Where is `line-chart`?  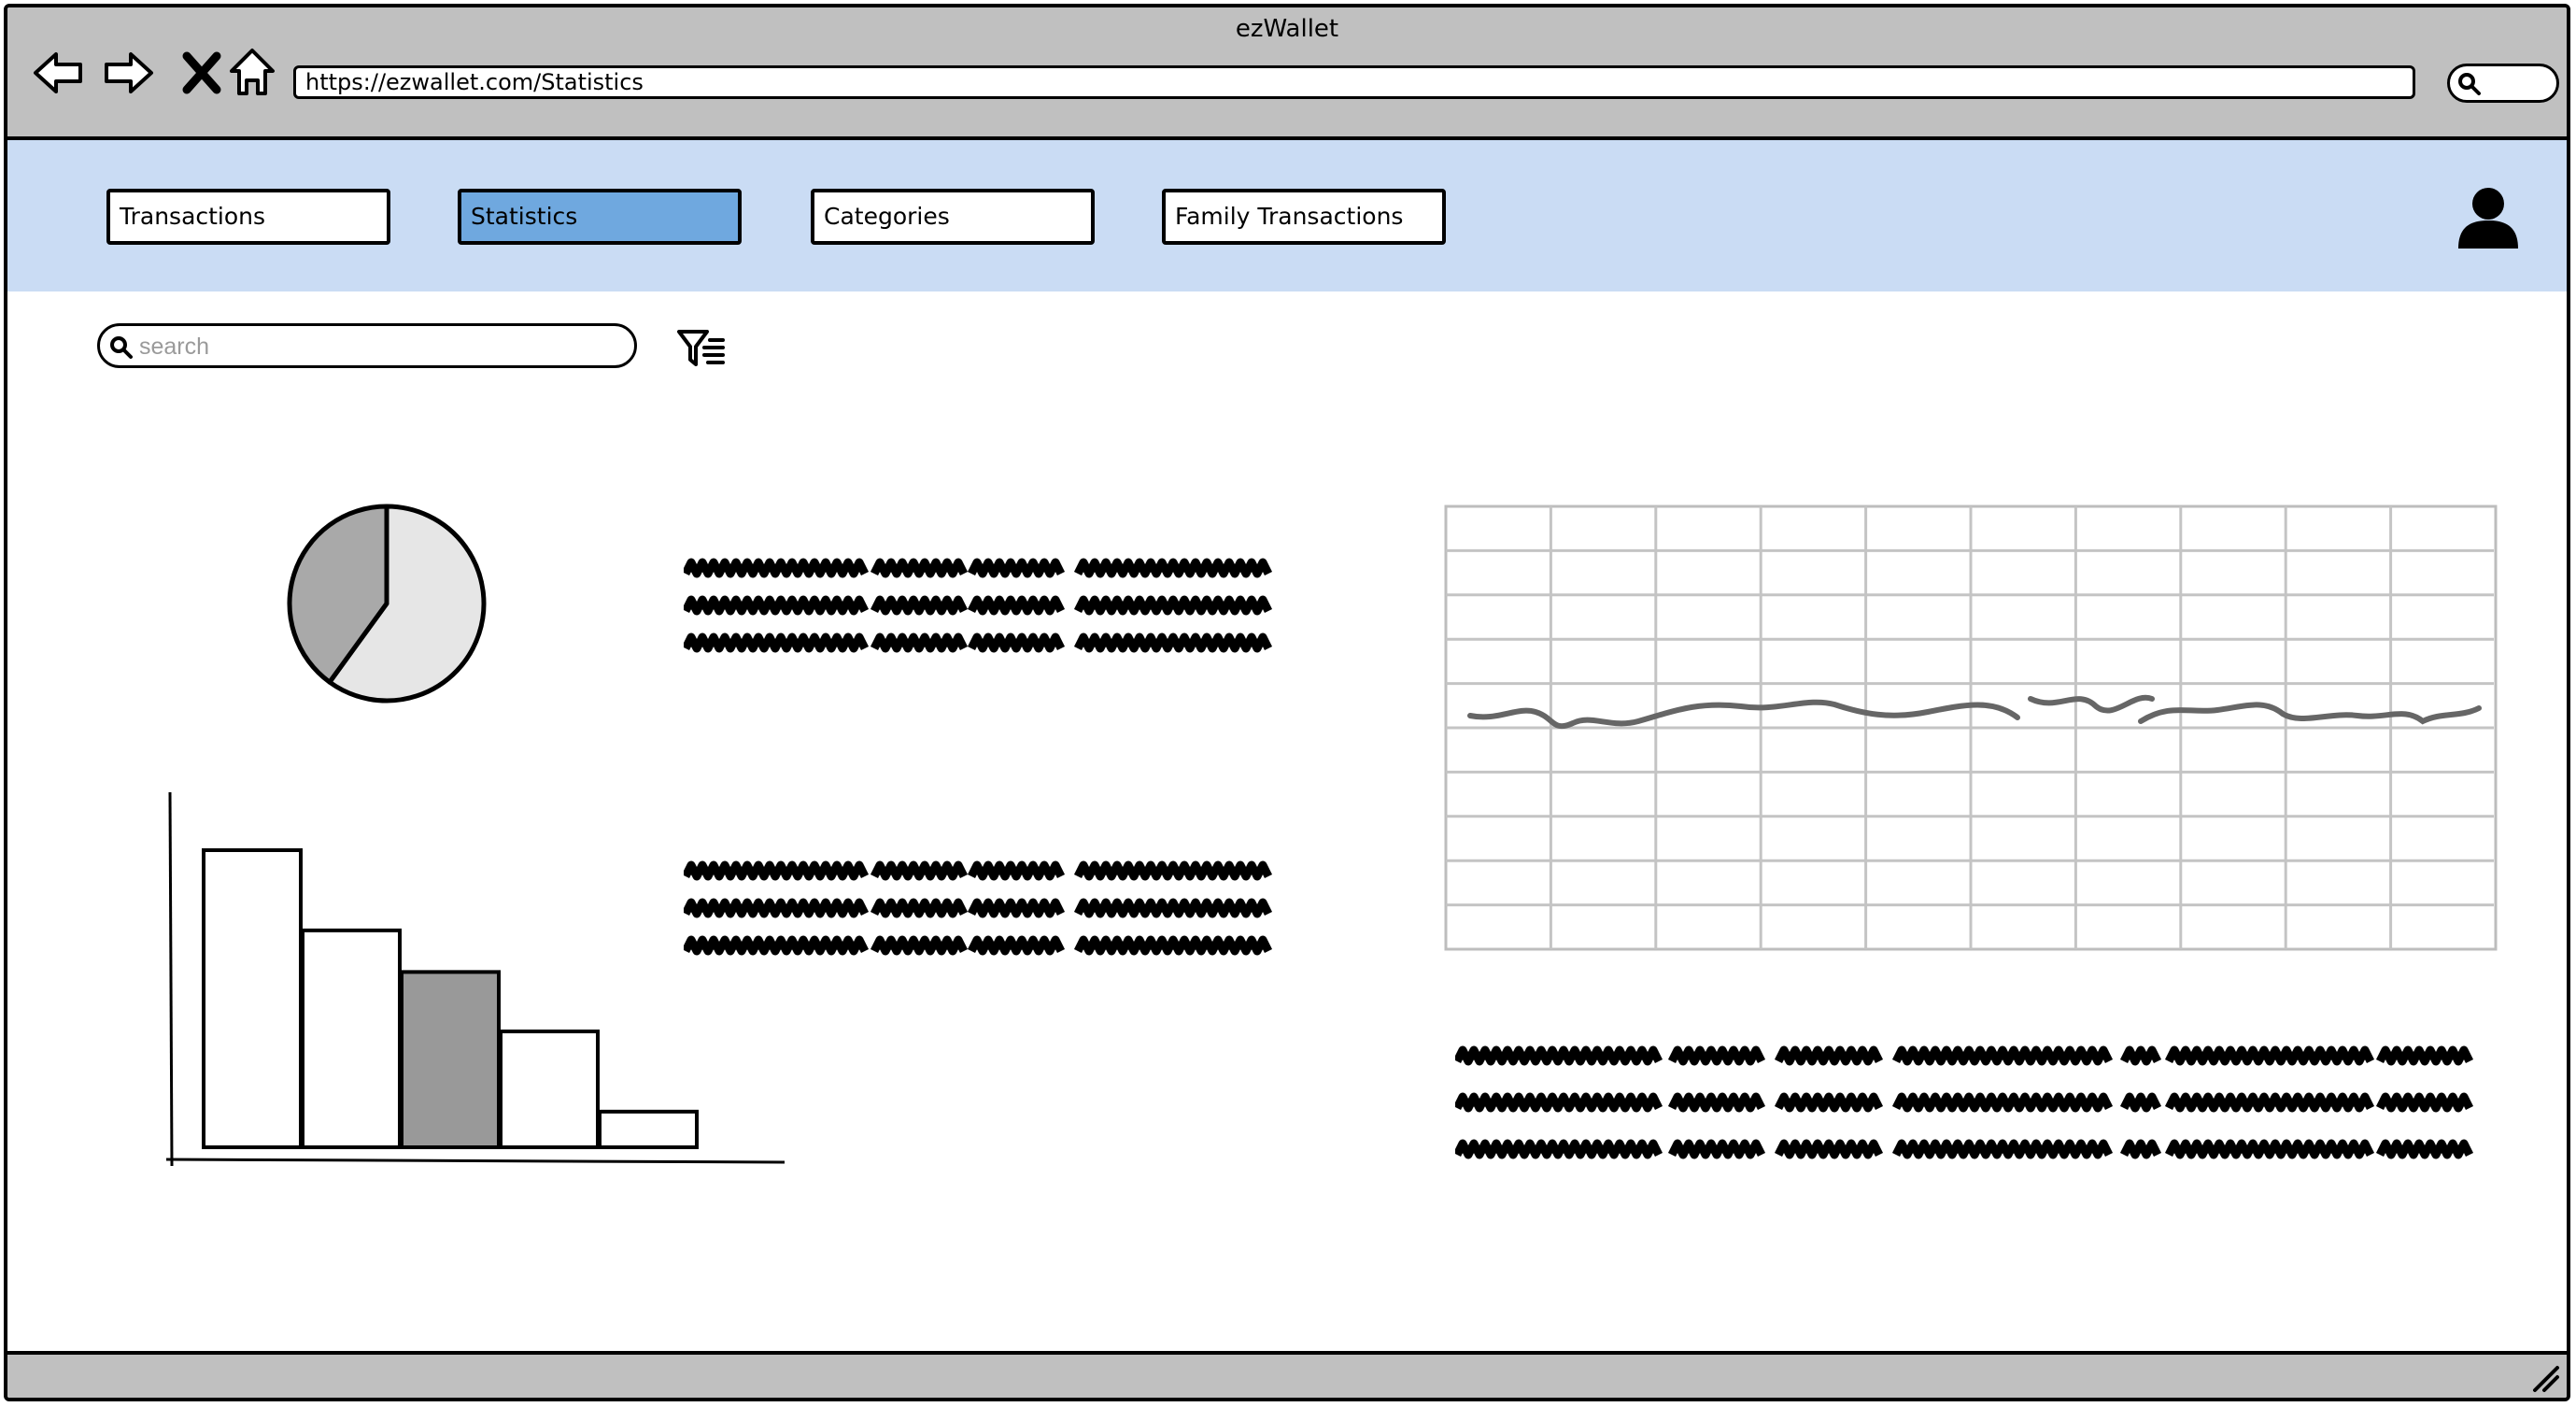
line-chart is located at coordinates (1971, 728).